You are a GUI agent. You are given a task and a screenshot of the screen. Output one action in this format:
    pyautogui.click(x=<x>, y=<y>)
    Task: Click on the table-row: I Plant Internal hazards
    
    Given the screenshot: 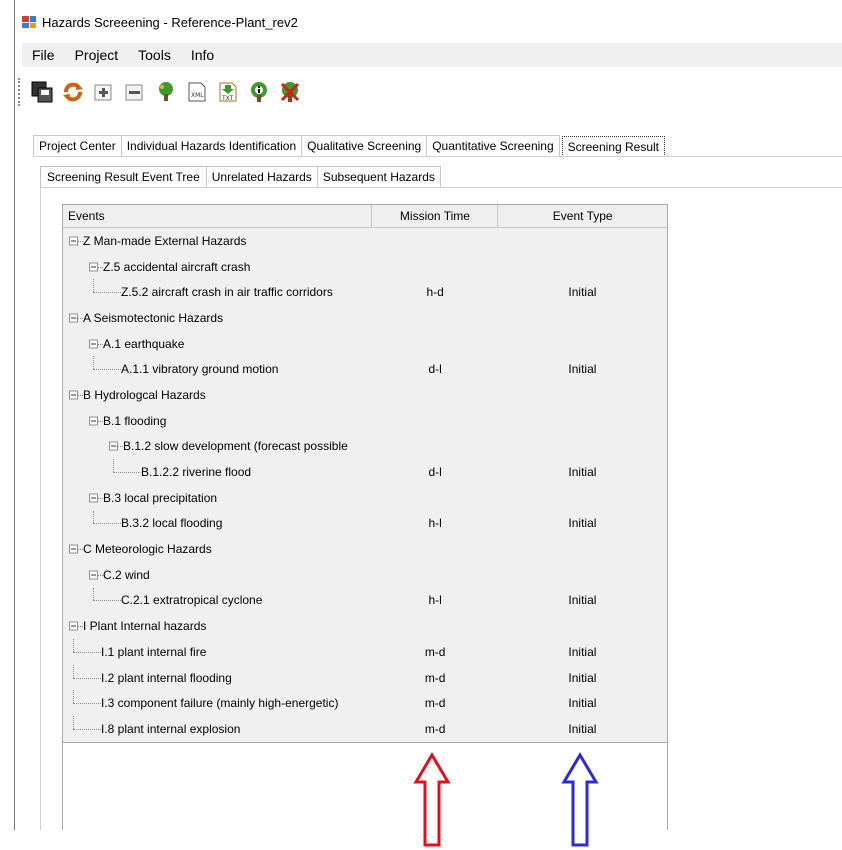 What is the action you would take?
    pyautogui.click(x=365, y=626)
    